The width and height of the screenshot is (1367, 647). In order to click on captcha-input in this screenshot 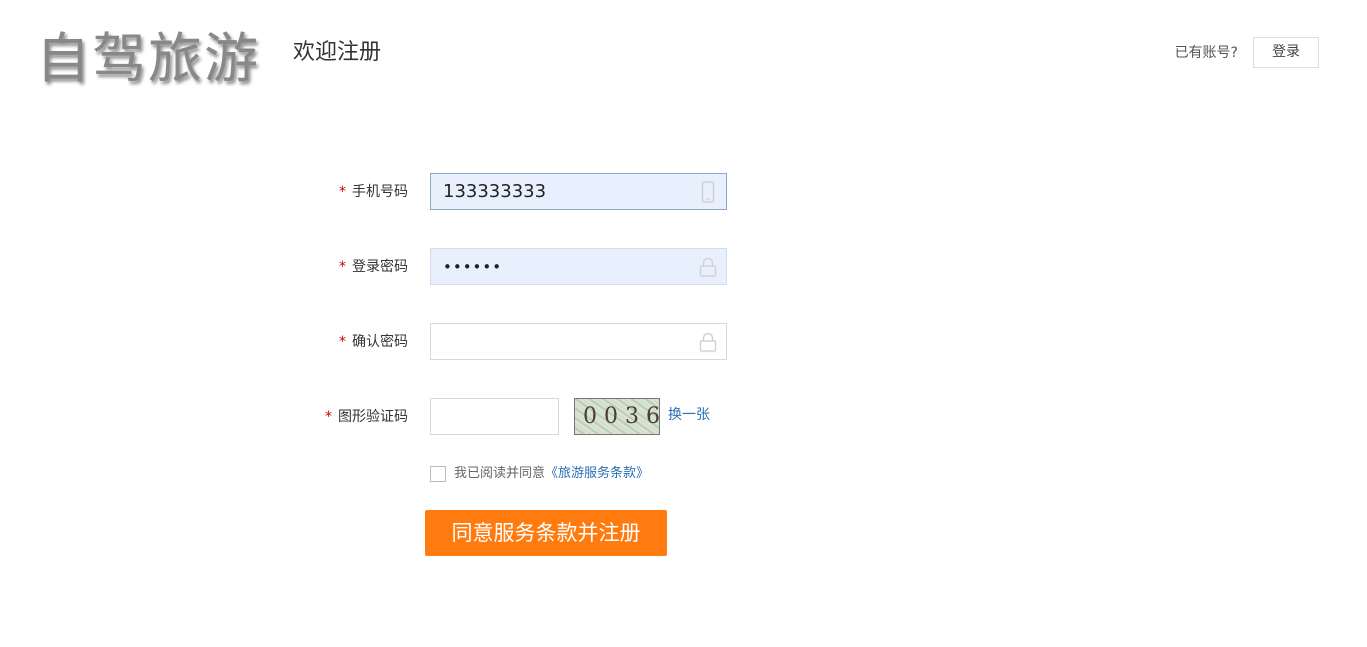, I will do `click(494, 416)`.